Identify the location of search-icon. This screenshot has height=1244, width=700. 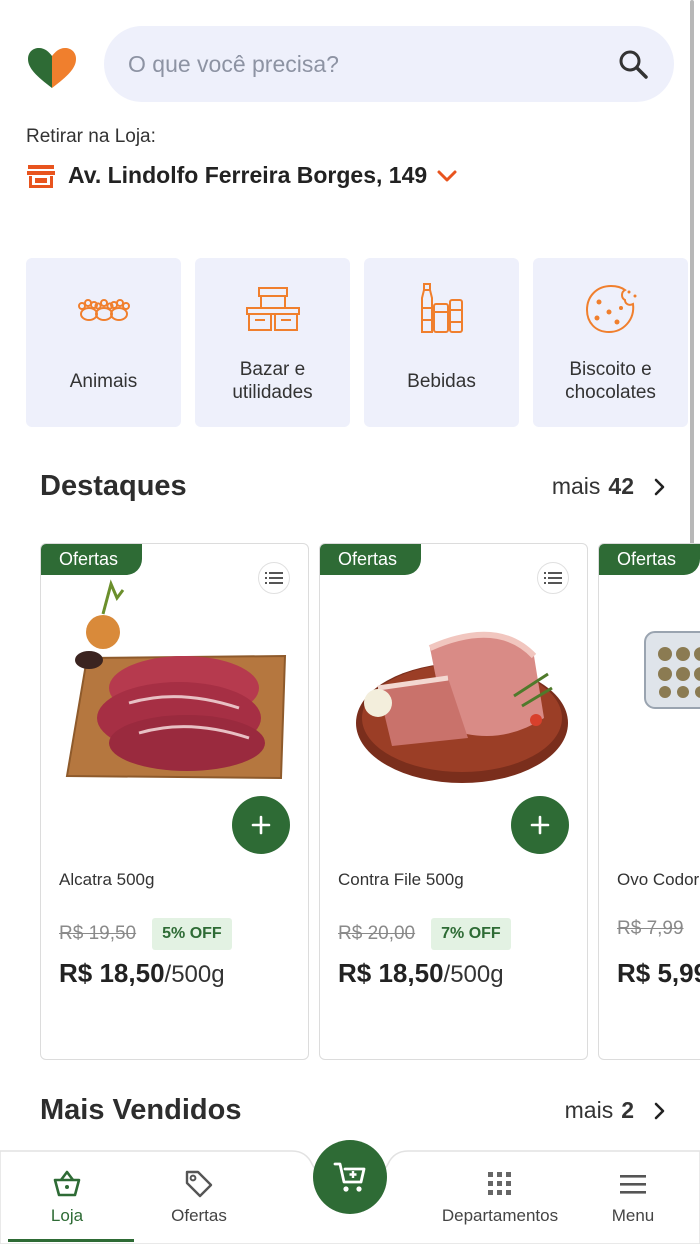
(633, 64).